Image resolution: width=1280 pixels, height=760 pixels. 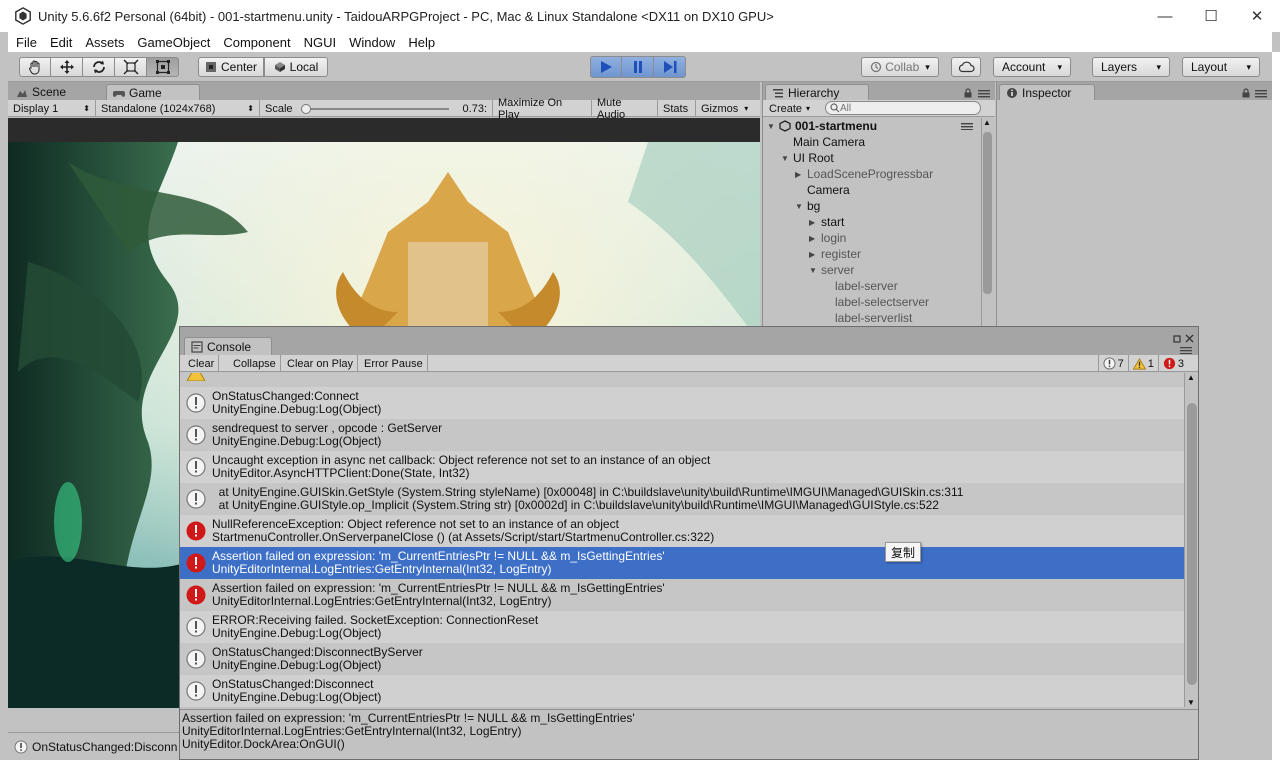 I want to click on list-item, so click(x=682, y=380).